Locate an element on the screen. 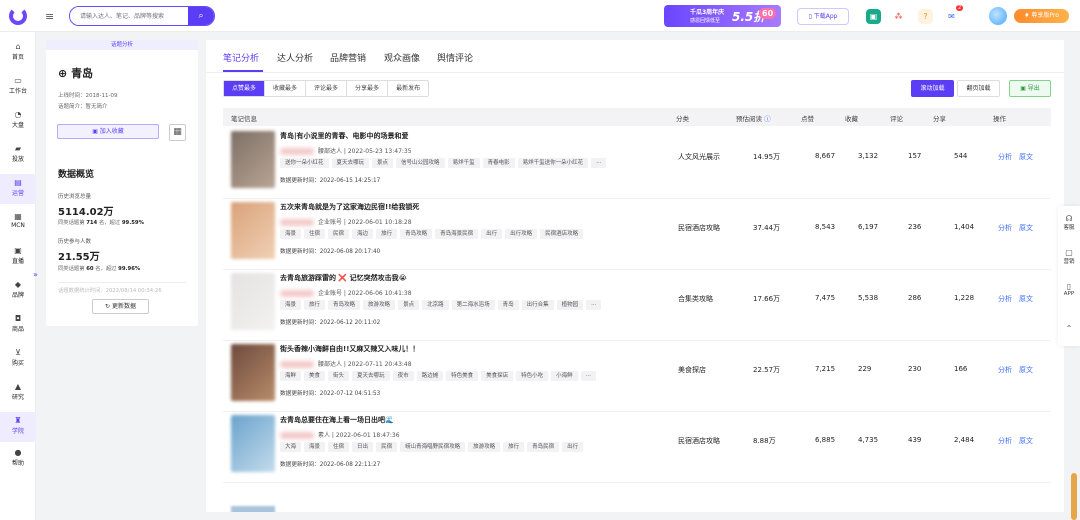 This screenshot has height=520, width=1080. message-icon: ✉ is located at coordinates (951, 16).